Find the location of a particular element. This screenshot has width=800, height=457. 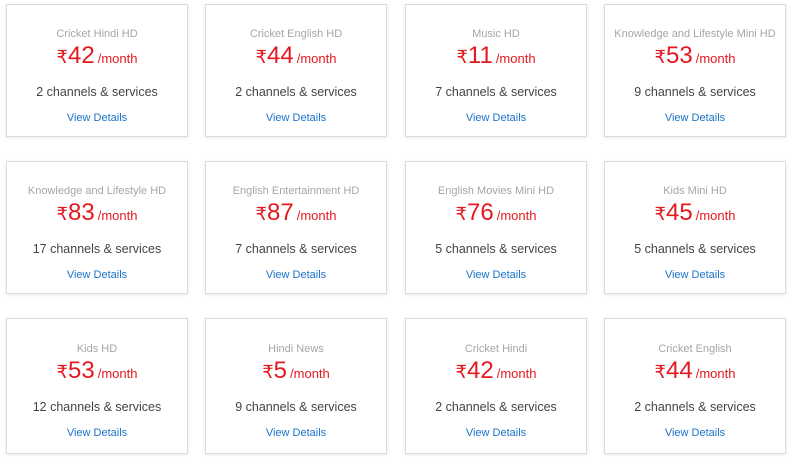

pack-name: Hindi News is located at coordinates (296, 349).